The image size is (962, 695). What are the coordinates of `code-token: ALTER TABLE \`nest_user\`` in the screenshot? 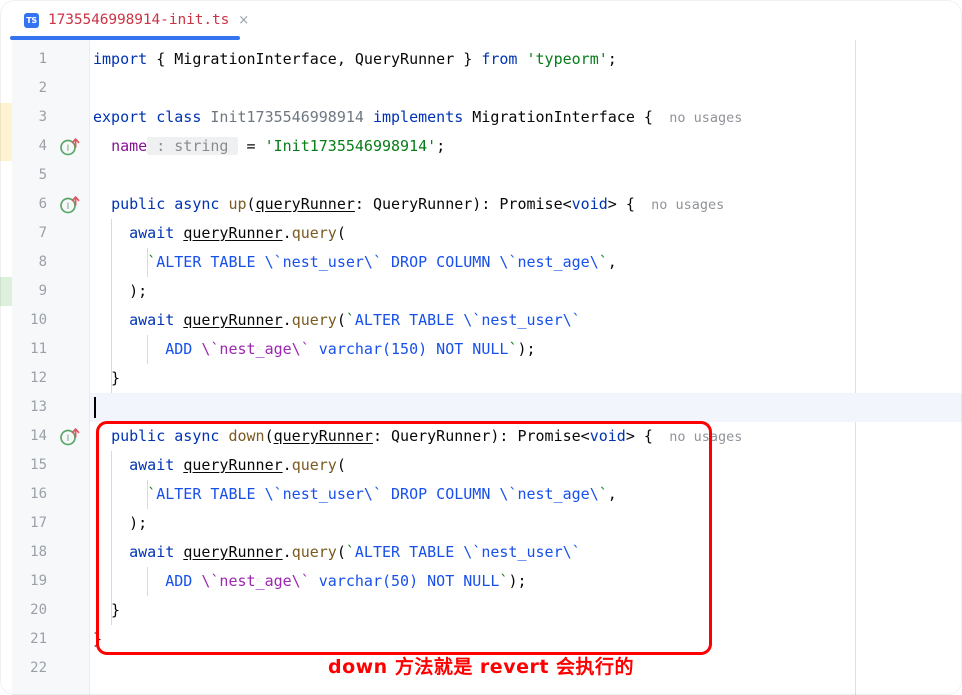 It's located at (467, 320).